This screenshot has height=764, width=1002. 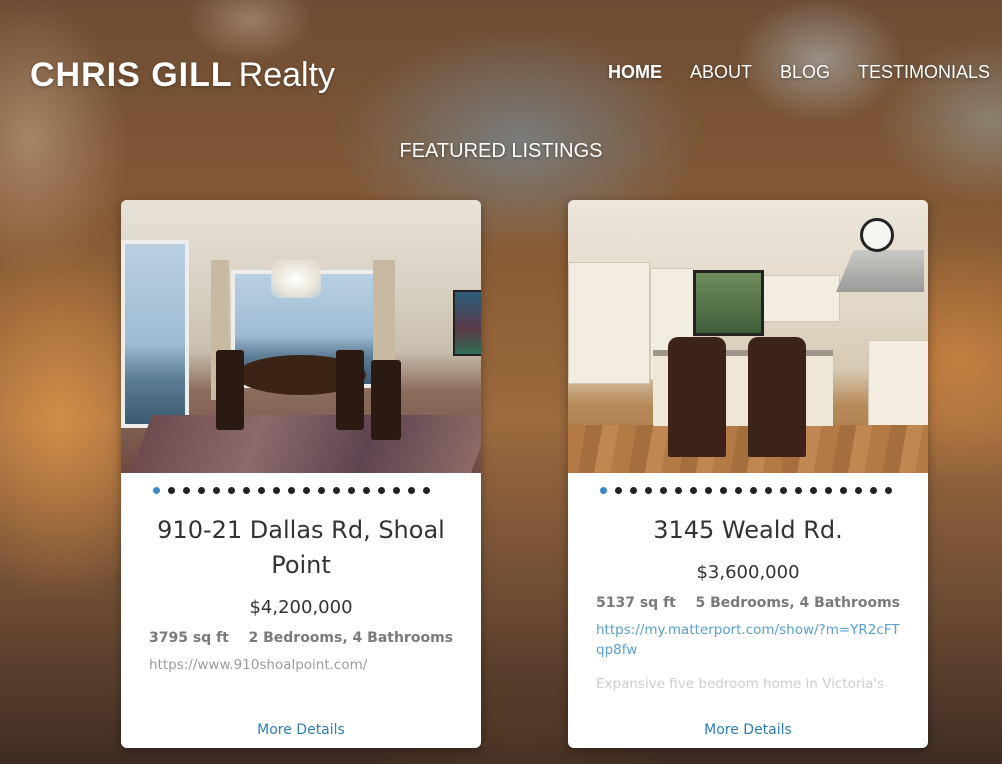 What do you see at coordinates (501, 151) in the screenshot?
I see `section-title: FEATURED LISTINGS` at bounding box center [501, 151].